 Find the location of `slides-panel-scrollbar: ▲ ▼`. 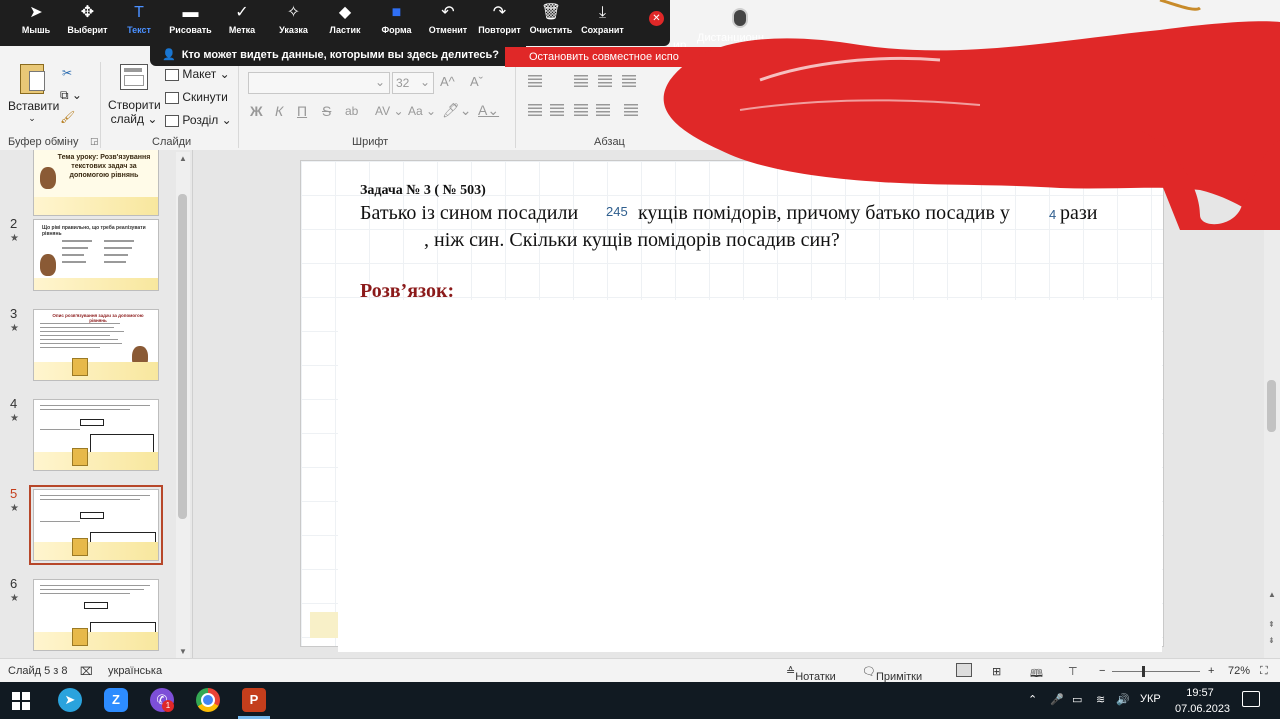

slides-panel-scrollbar: ▲ ▼ is located at coordinates (183, 405).